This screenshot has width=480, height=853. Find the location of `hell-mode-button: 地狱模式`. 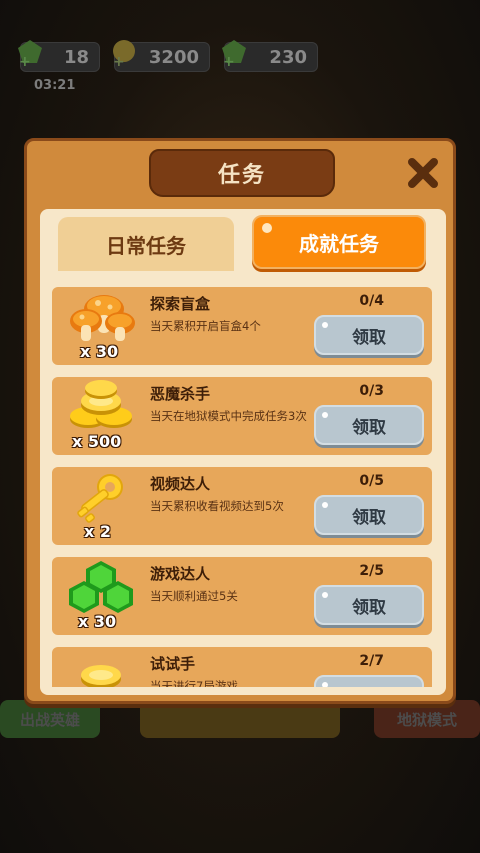

hell-mode-button: 地狱模式 is located at coordinates (427, 719).